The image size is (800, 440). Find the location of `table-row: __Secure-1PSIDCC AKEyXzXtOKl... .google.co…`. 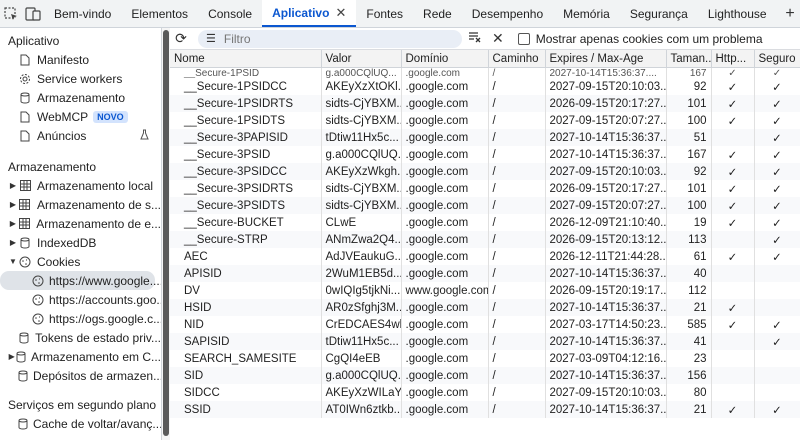

table-row: __Secure-1PSIDCC AKEyXzXtOKl... .google.co… is located at coordinates (485, 86).